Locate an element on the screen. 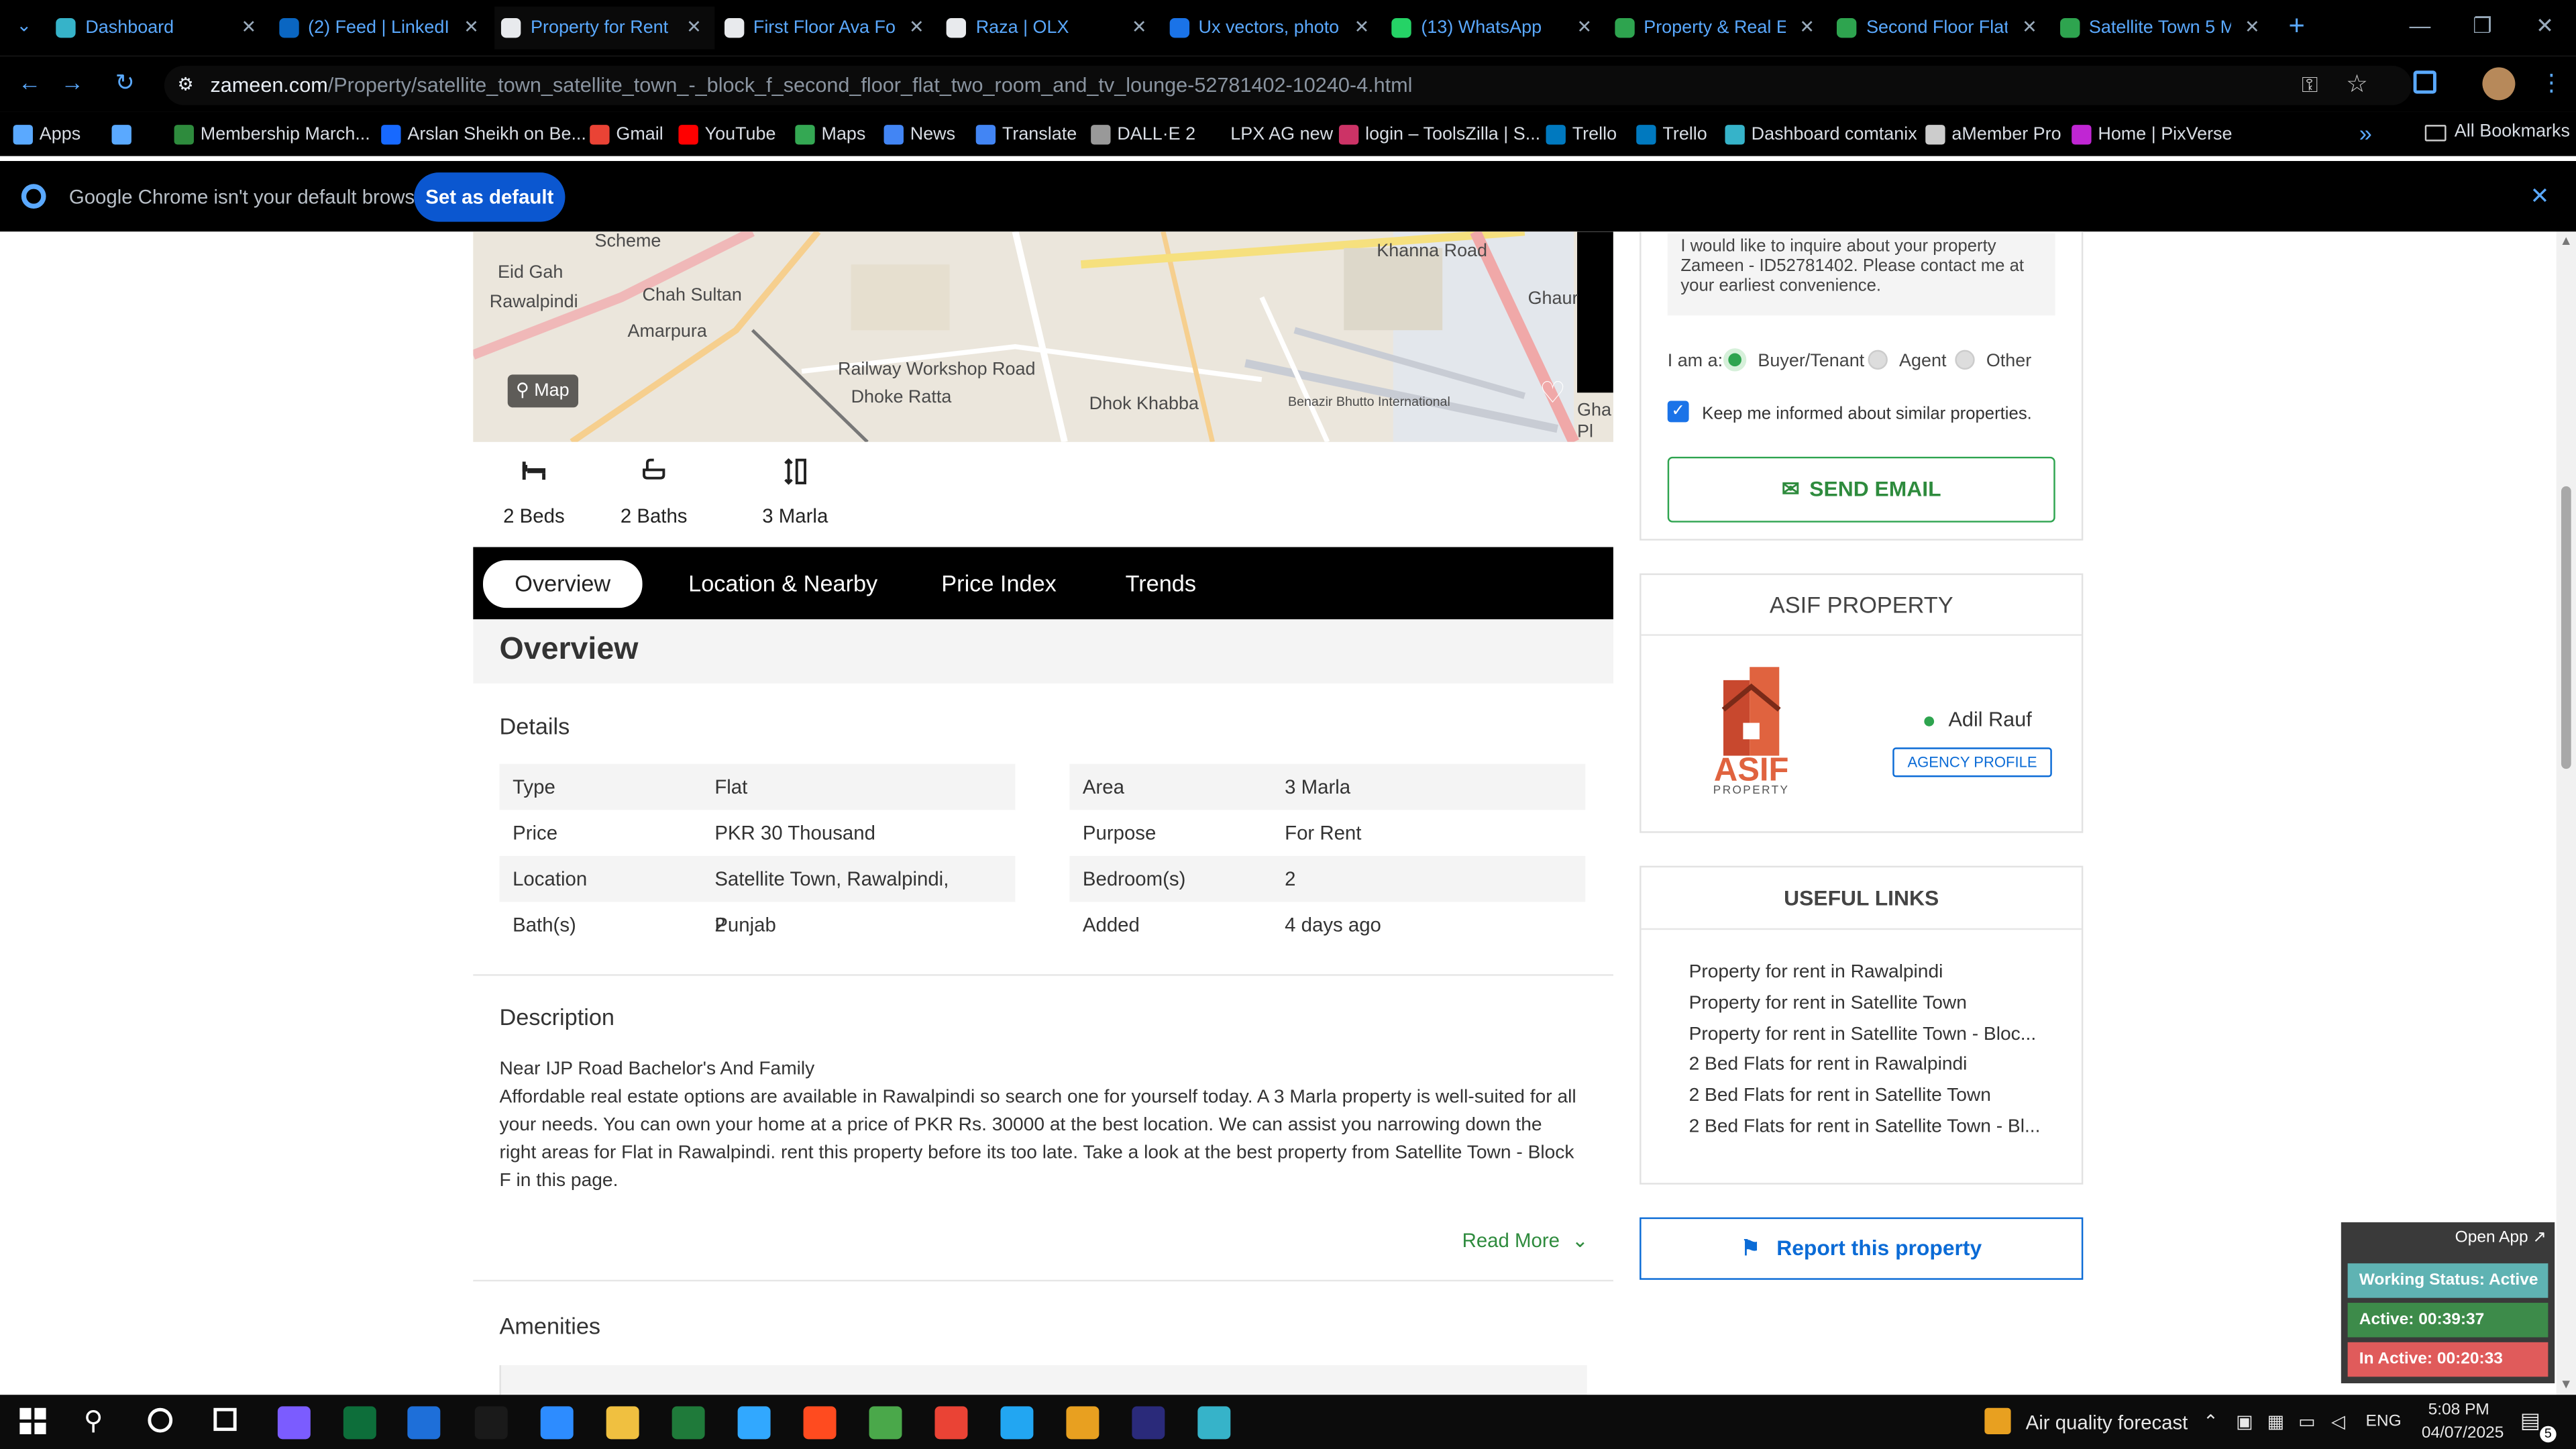 The image size is (2576, 1449). minimize-icon: — is located at coordinates (2420, 28).